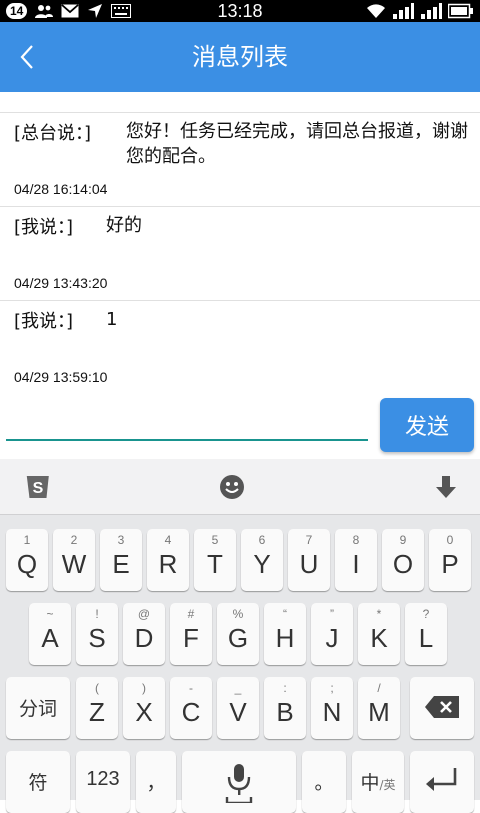 The height and width of the screenshot is (813, 480). I want to click on number-key-label: 123, so click(103, 779).